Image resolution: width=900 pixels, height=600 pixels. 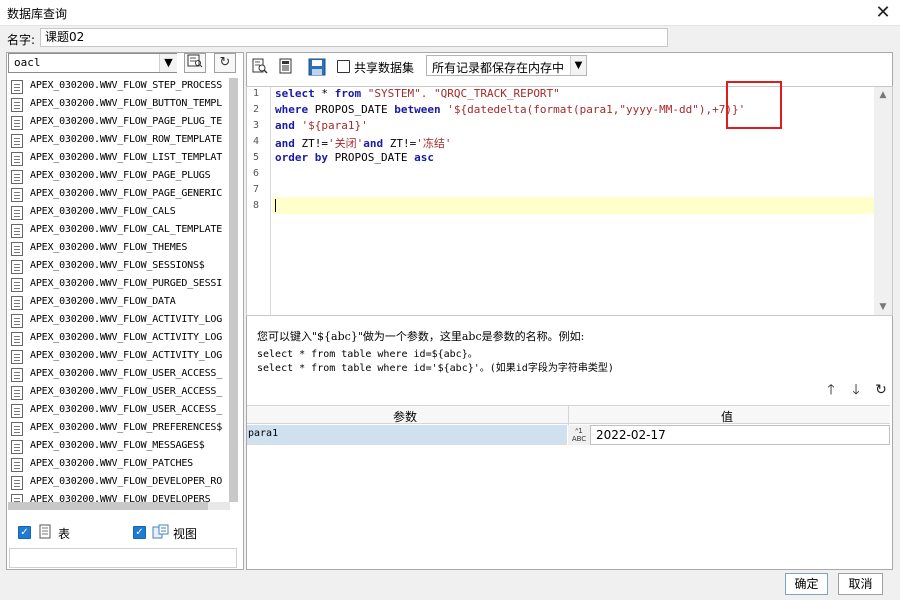 I want to click on keyword: between, so click(x=417, y=109).